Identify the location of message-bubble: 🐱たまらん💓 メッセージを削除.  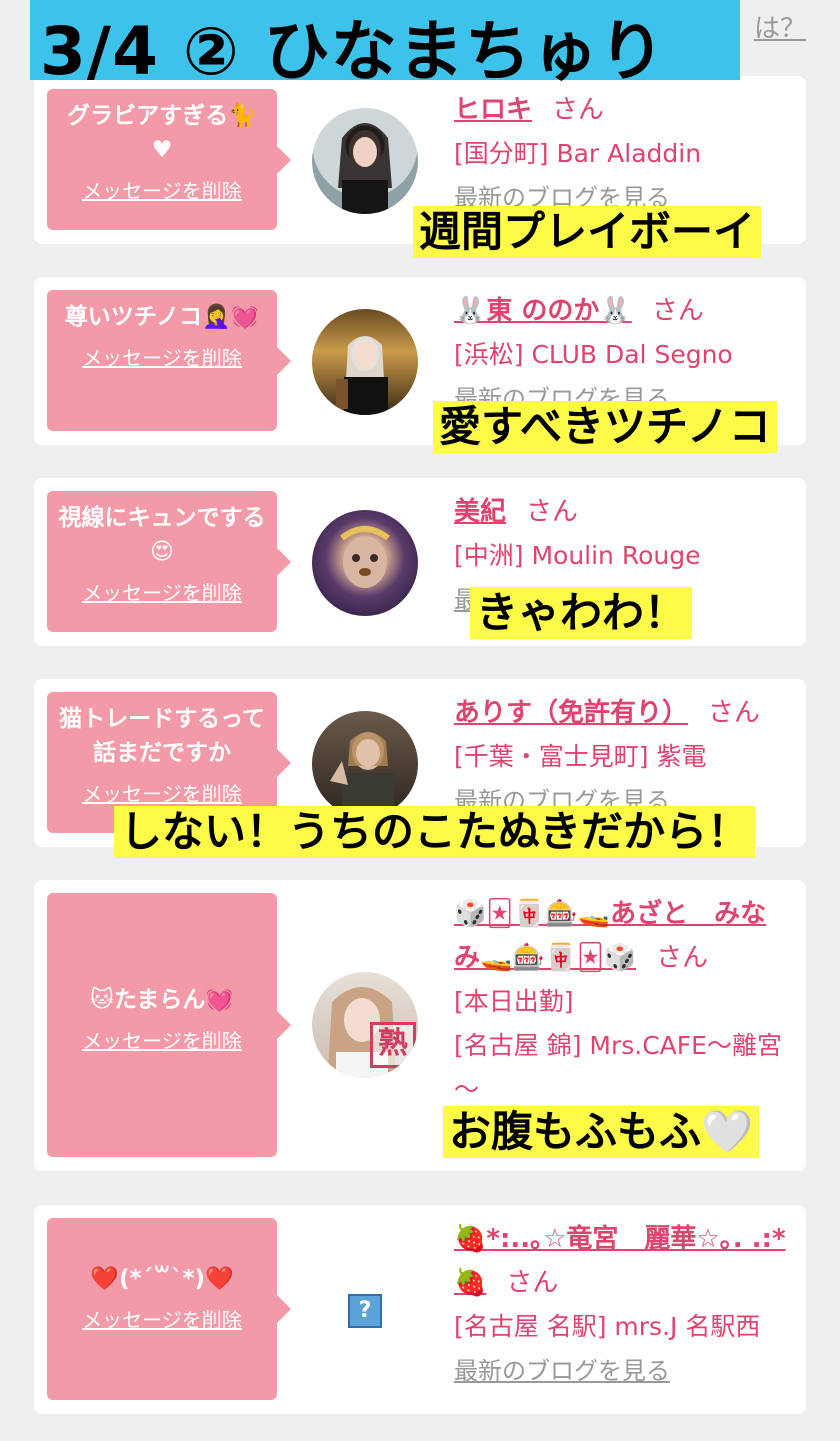
(169, 1025).